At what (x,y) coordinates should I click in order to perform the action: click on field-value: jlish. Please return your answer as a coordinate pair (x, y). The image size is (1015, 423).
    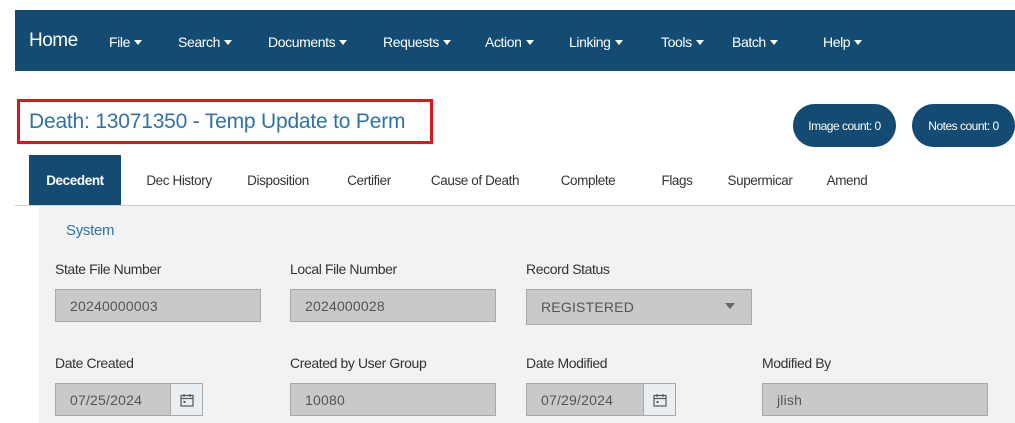
    Looking at the image, I should click on (790, 399).